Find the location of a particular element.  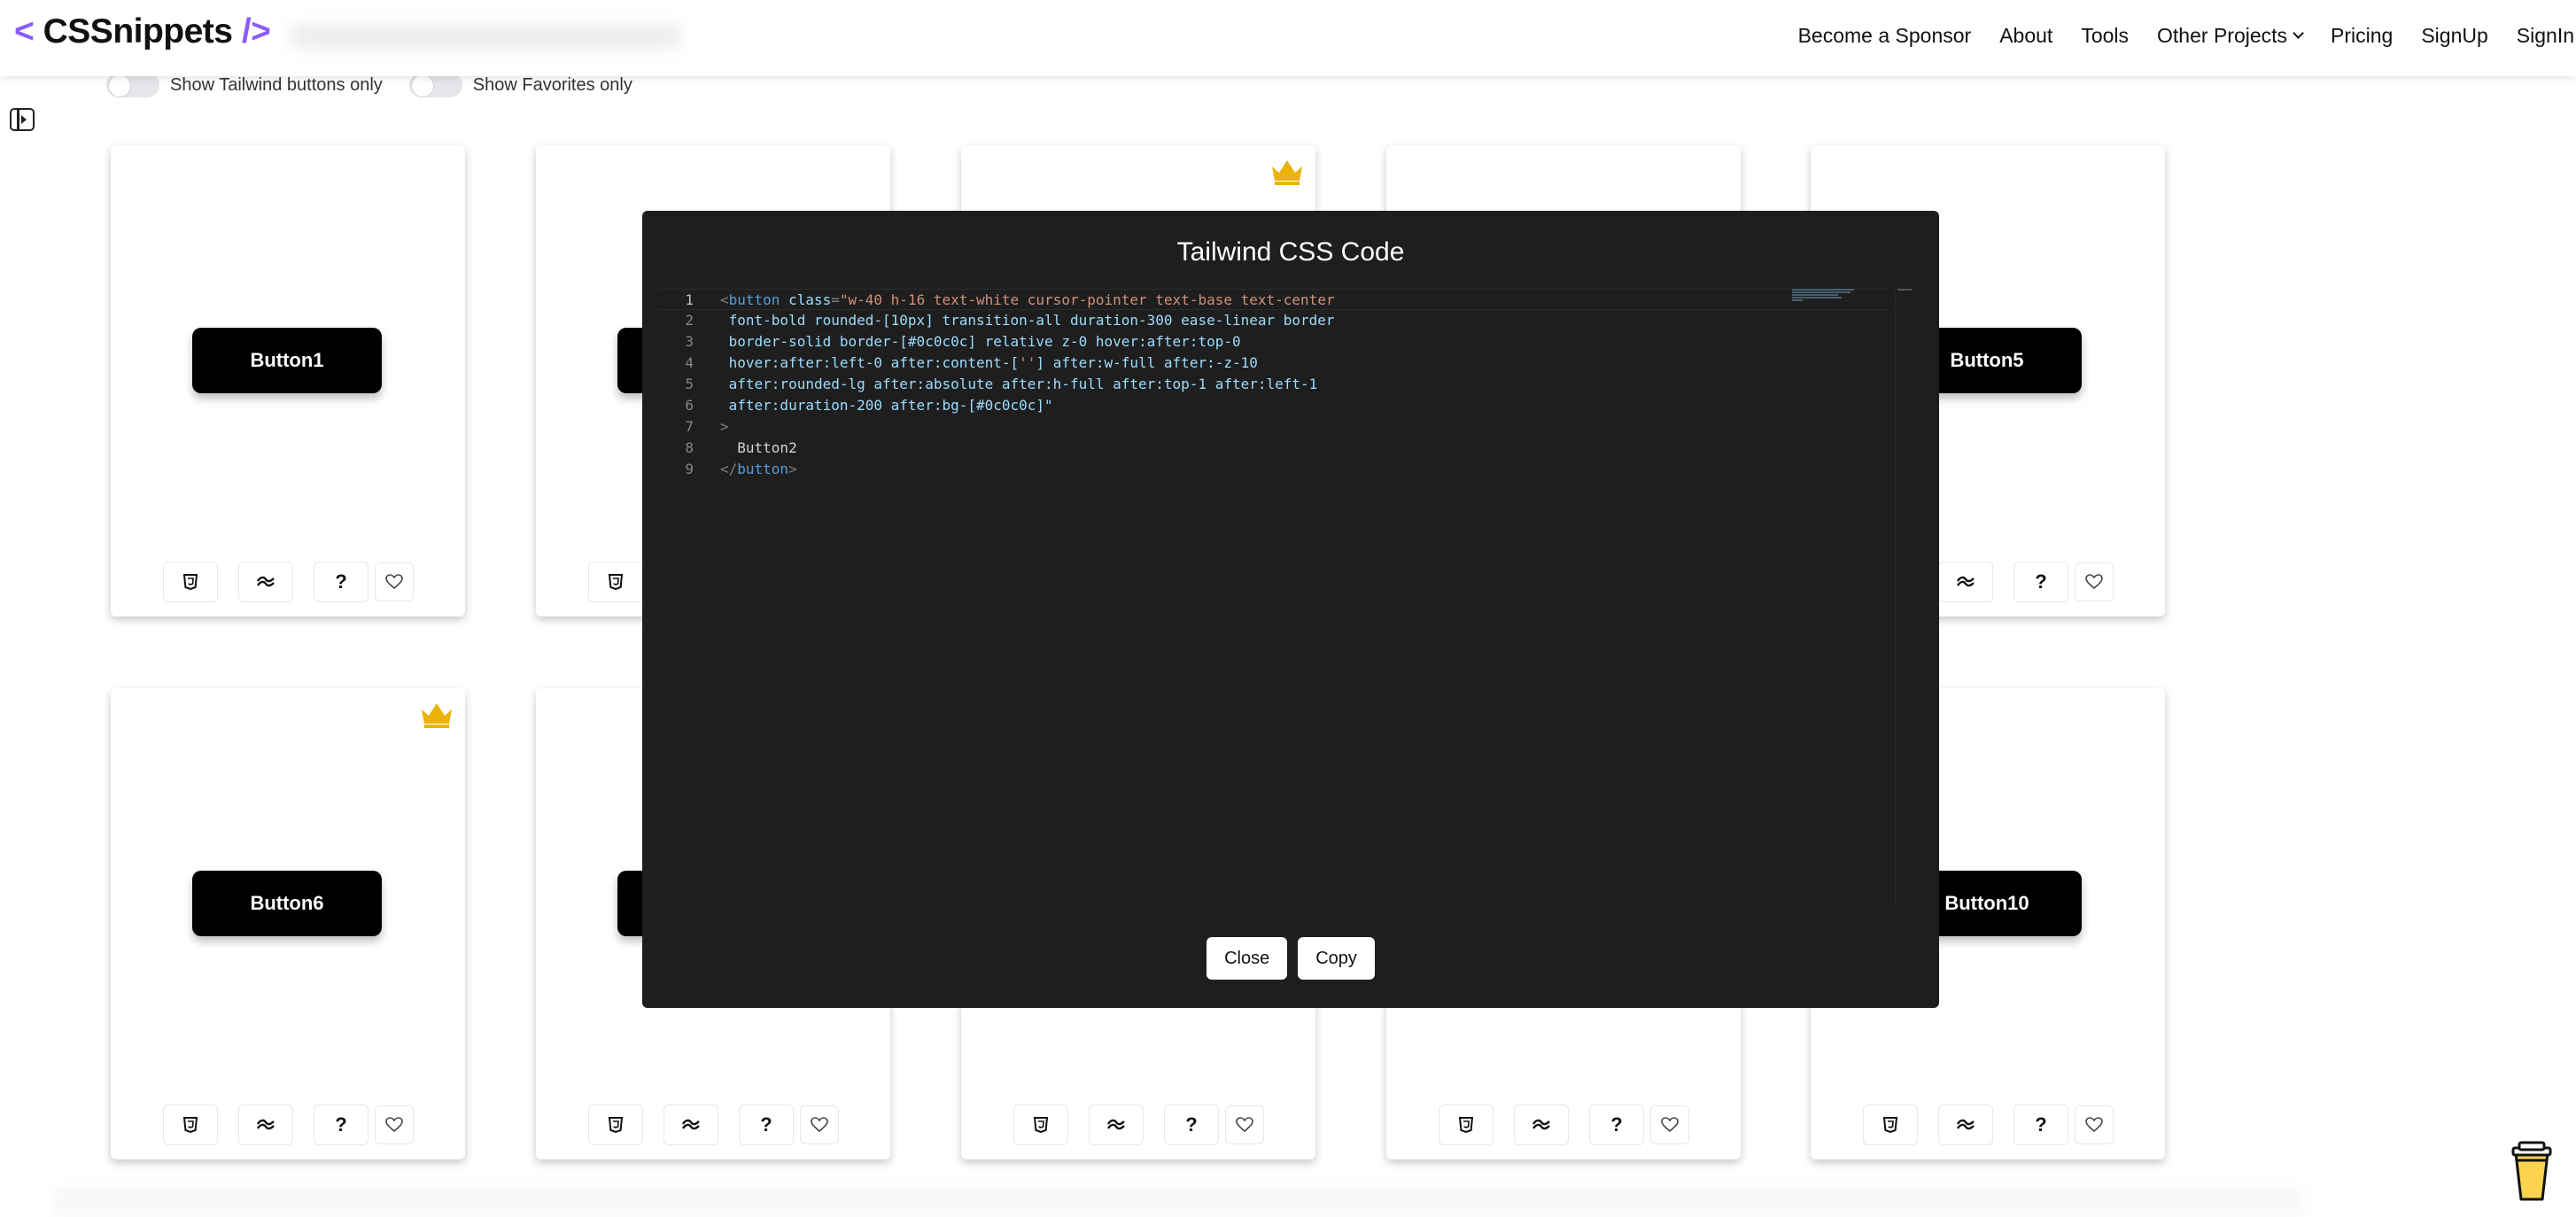

line-number: 8 is located at coordinates (689, 448).